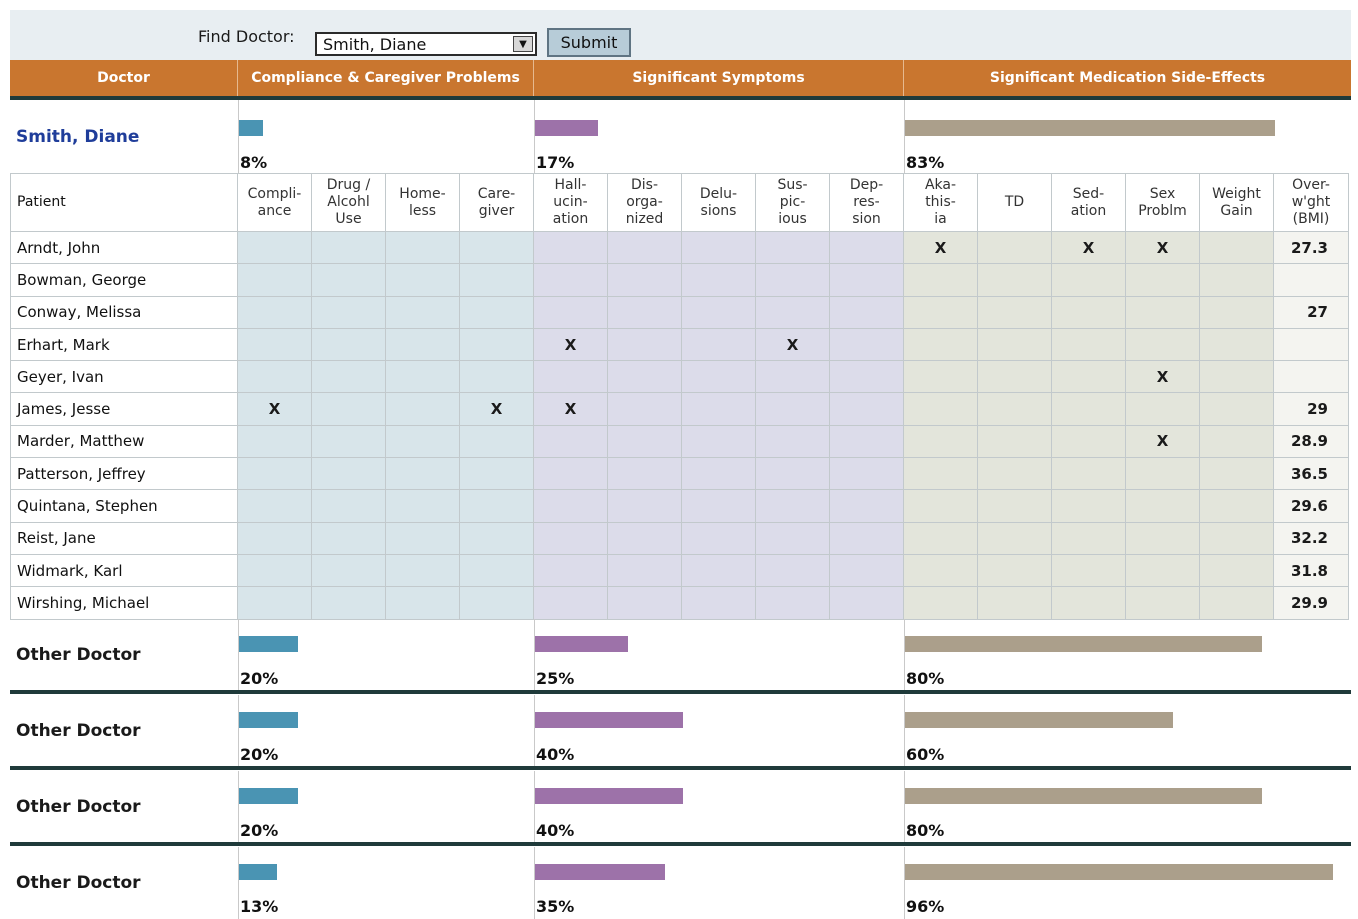  What do you see at coordinates (1162, 506) in the screenshot?
I see `cell-sex` at bounding box center [1162, 506].